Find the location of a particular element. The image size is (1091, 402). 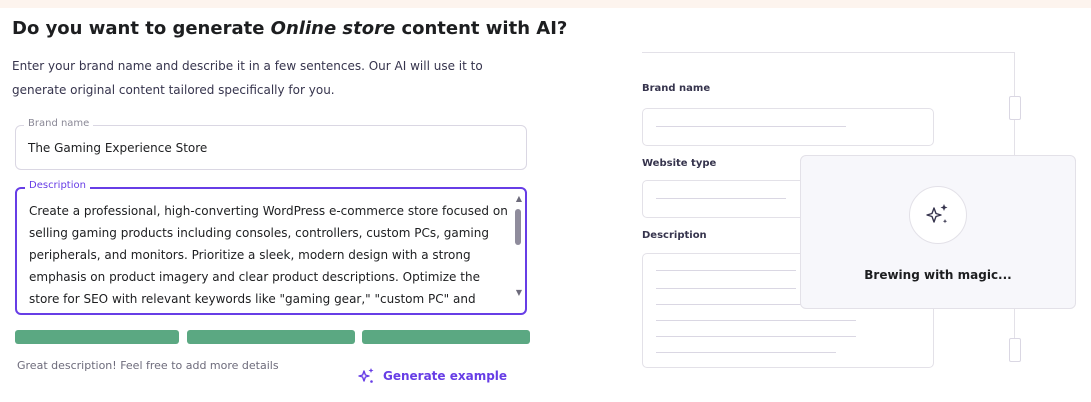

wire-top is located at coordinates (828, 52).